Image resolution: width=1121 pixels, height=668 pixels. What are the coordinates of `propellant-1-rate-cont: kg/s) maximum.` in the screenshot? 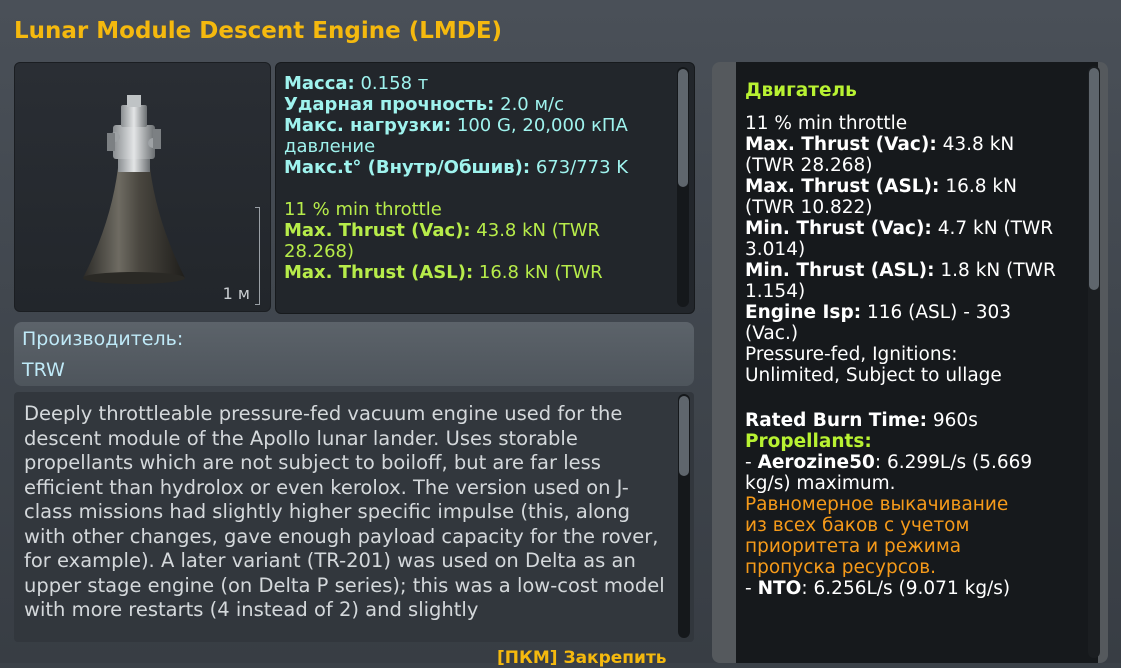 It's located at (820, 483).